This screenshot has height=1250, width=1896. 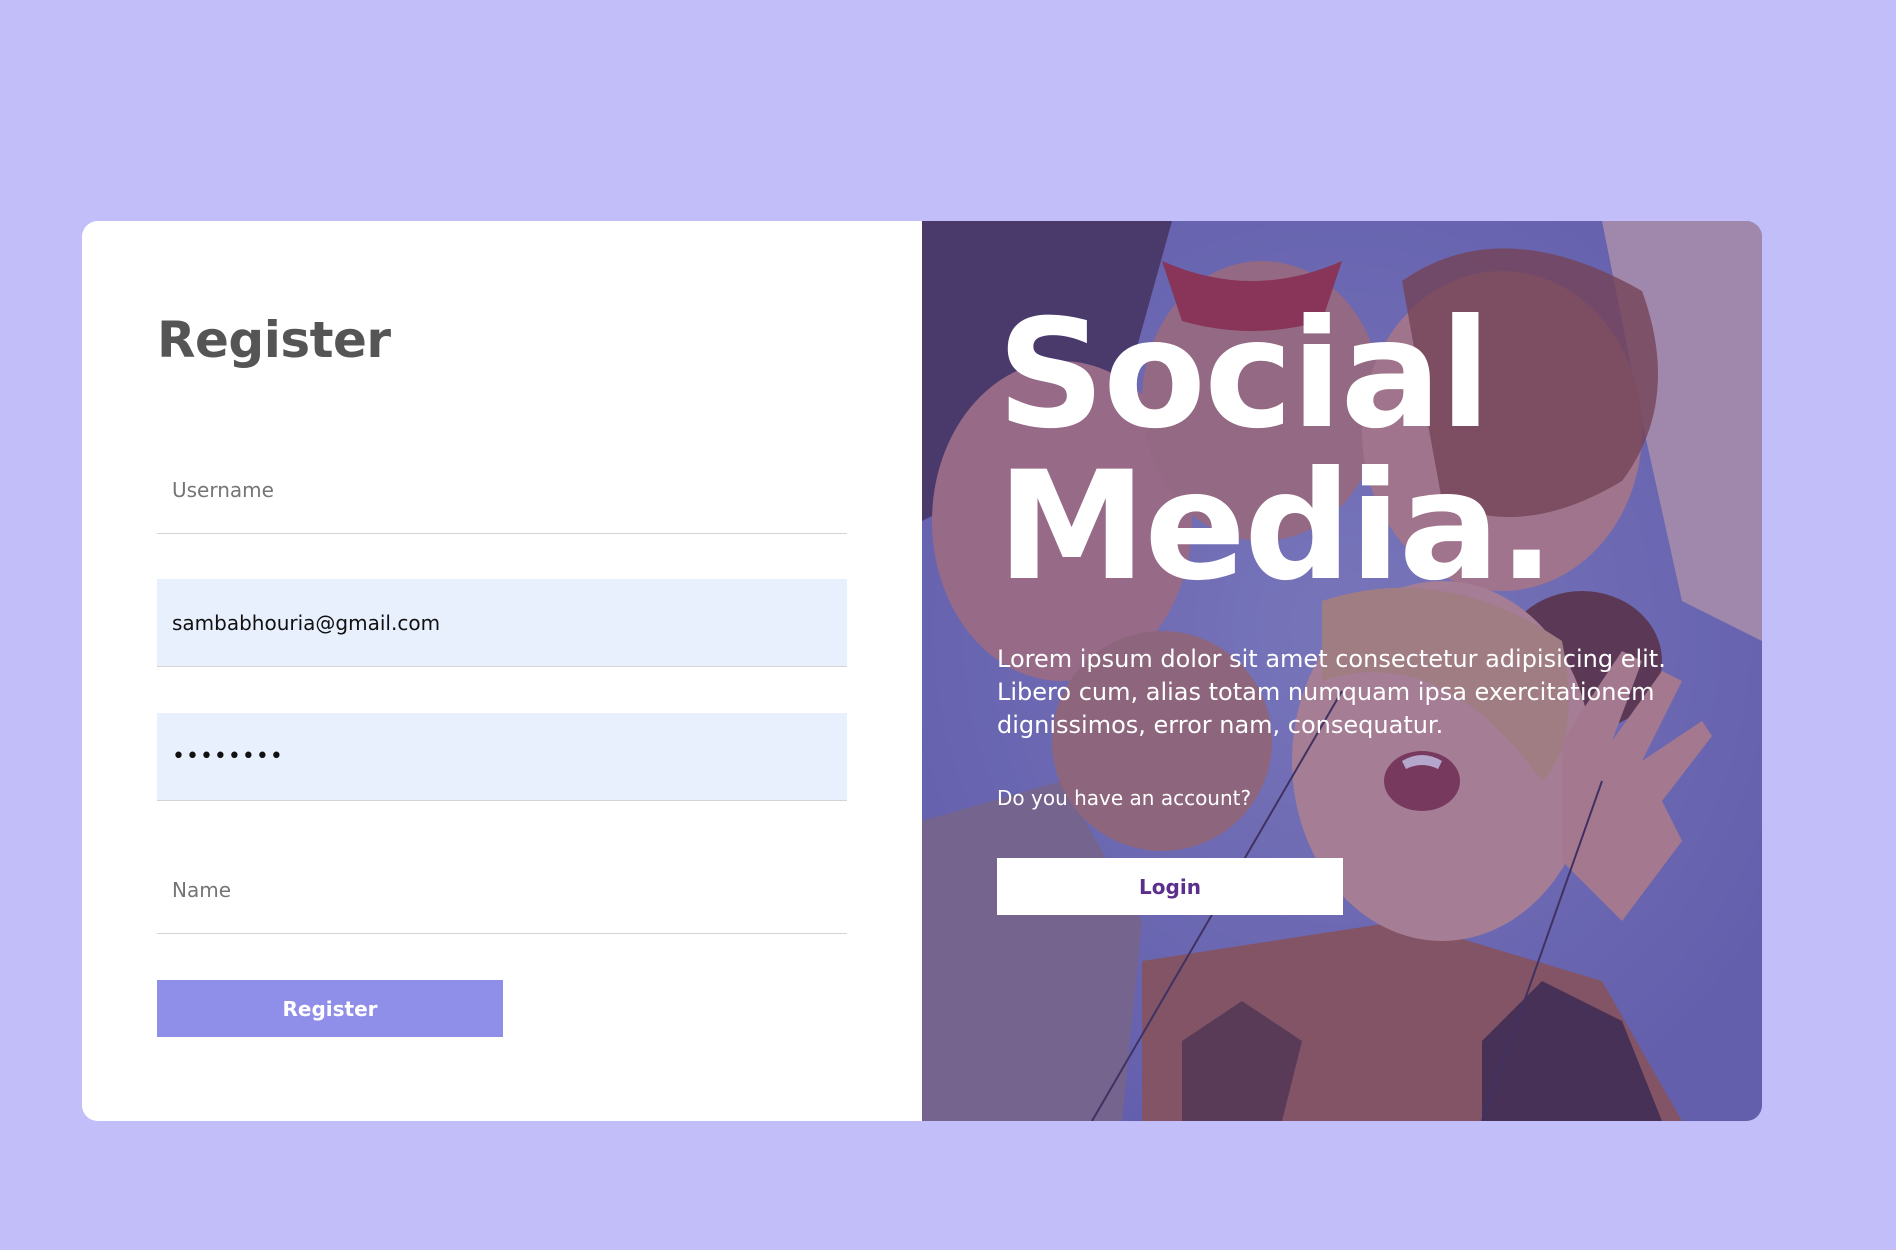 What do you see at coordinates (1170, 886) in the screenshot?
I see `login-button: Login` at bounding box center [1170, 886].